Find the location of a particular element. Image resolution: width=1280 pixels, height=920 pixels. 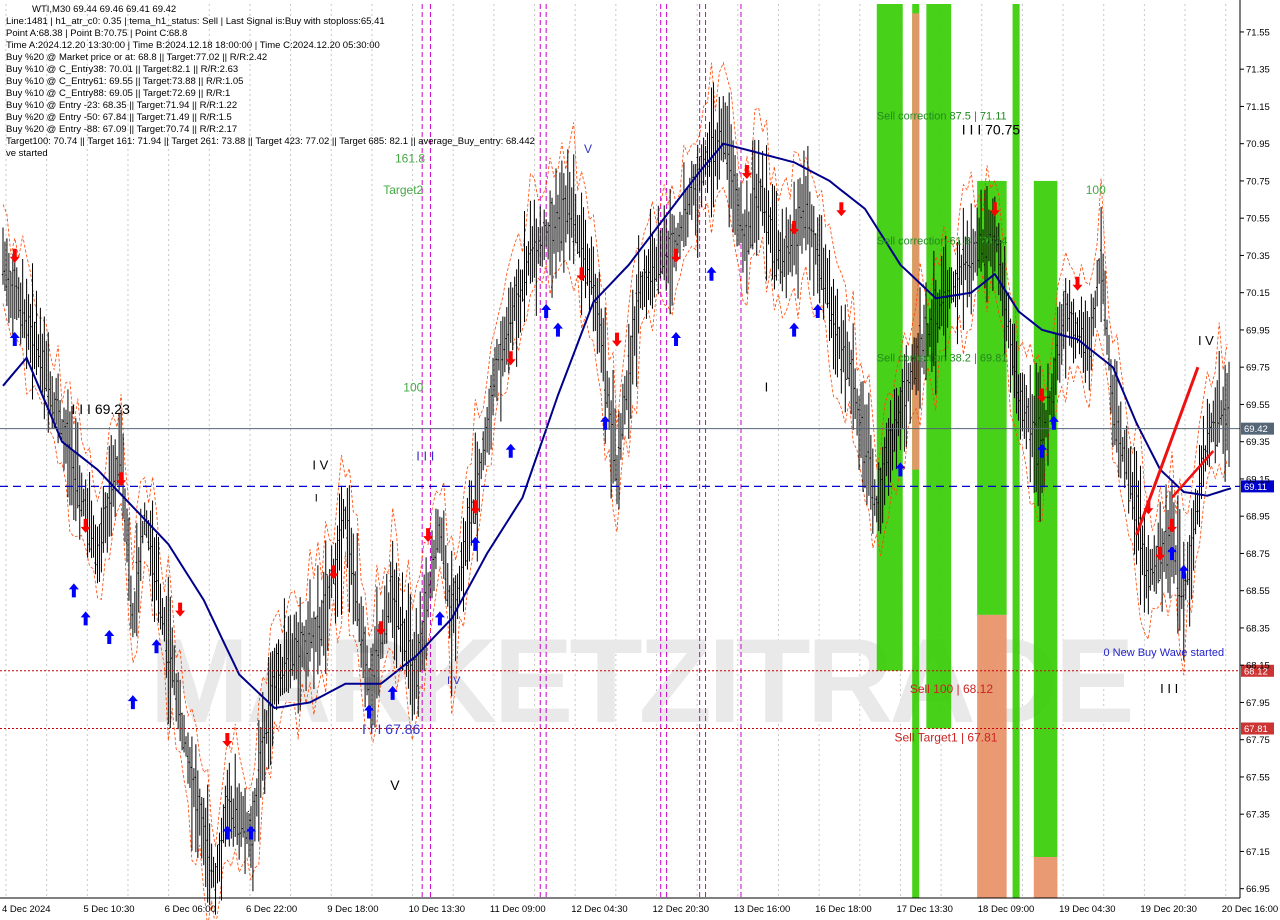

y-tick-label: 67.35 is located at coordinates (1258, 815).